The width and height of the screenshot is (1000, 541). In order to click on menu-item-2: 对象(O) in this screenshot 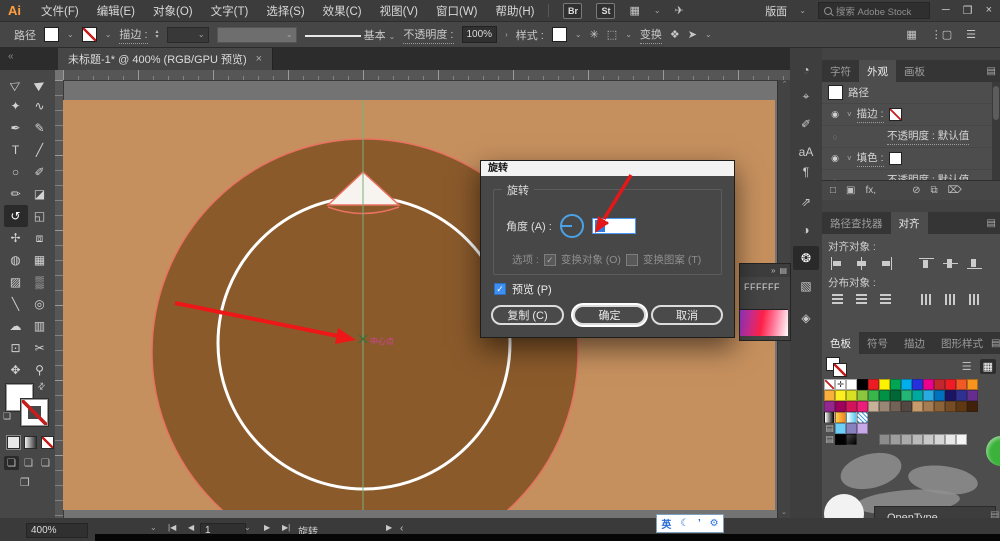, I will do `click(173, 11)`.